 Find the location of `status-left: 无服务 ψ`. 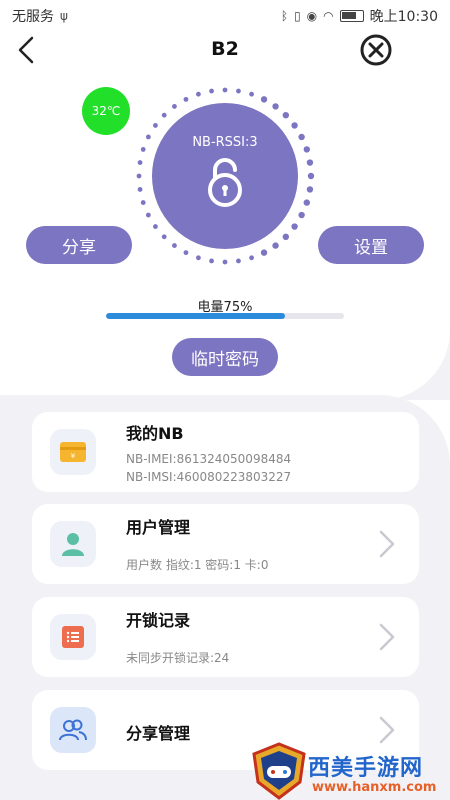

status-left: 无服务 ψ is located at coordinates (40, 16).